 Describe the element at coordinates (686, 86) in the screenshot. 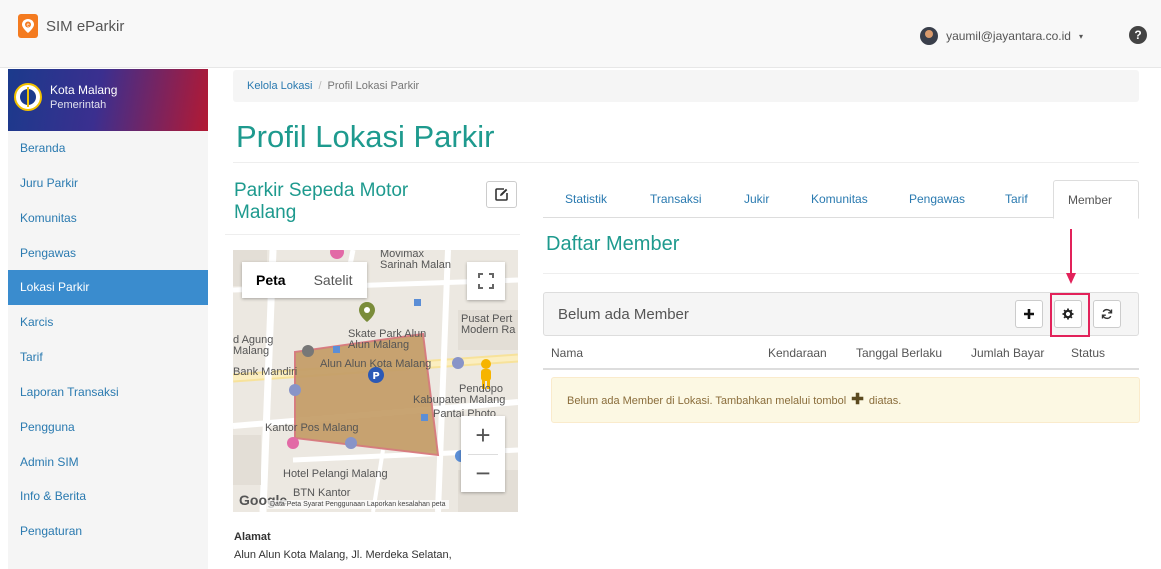

I see `breadcrumb: Kelola Lokasi / Profil Lokasi Parkir` at that location.